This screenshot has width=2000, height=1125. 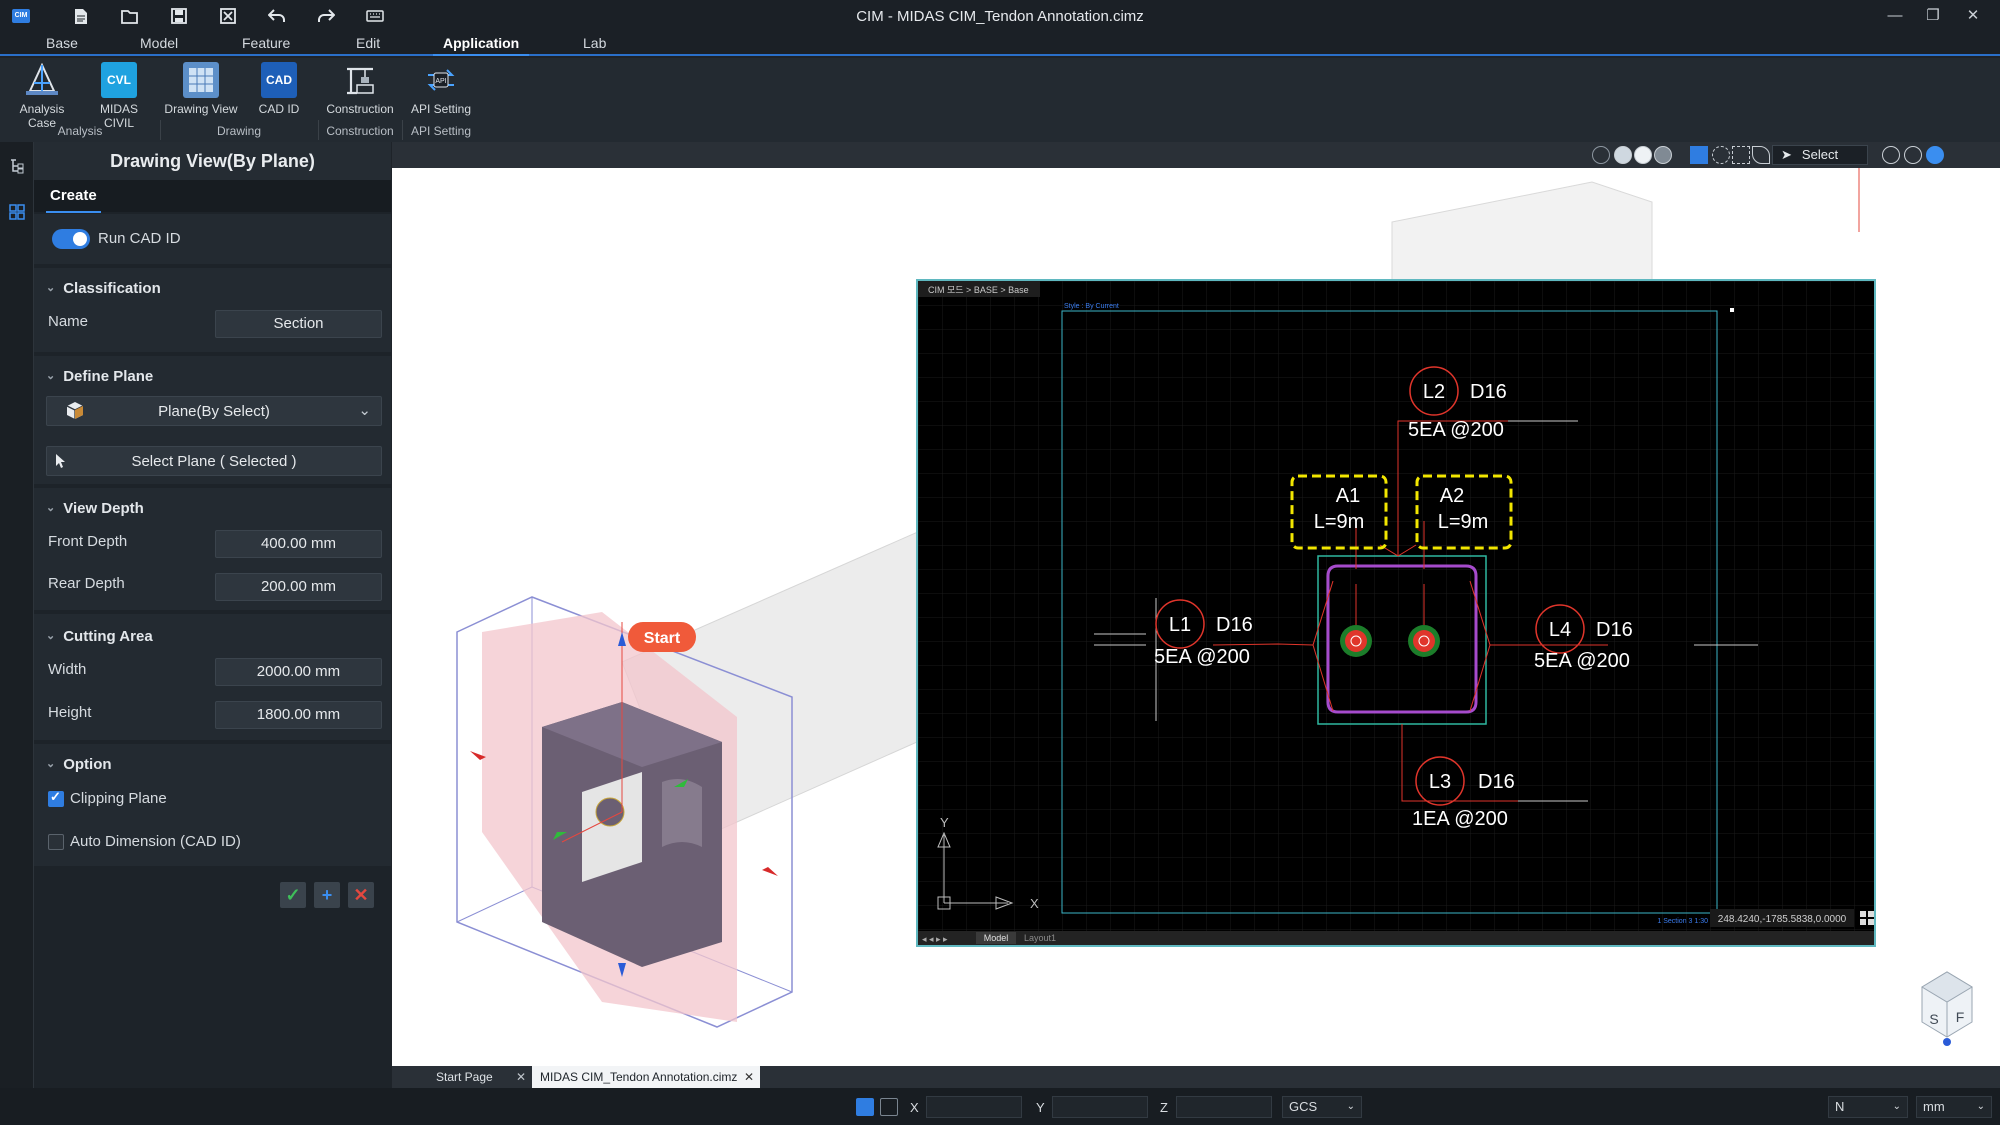 I want to click on x-coordinate-field, so click(x=974, y=1107).